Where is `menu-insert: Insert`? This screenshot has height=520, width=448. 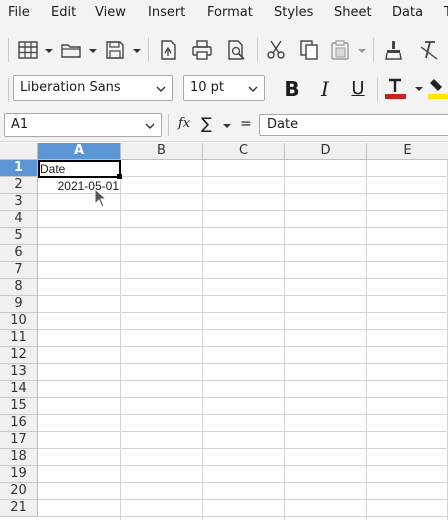 menu-insert: Insert is located at coordinates (166, 12).